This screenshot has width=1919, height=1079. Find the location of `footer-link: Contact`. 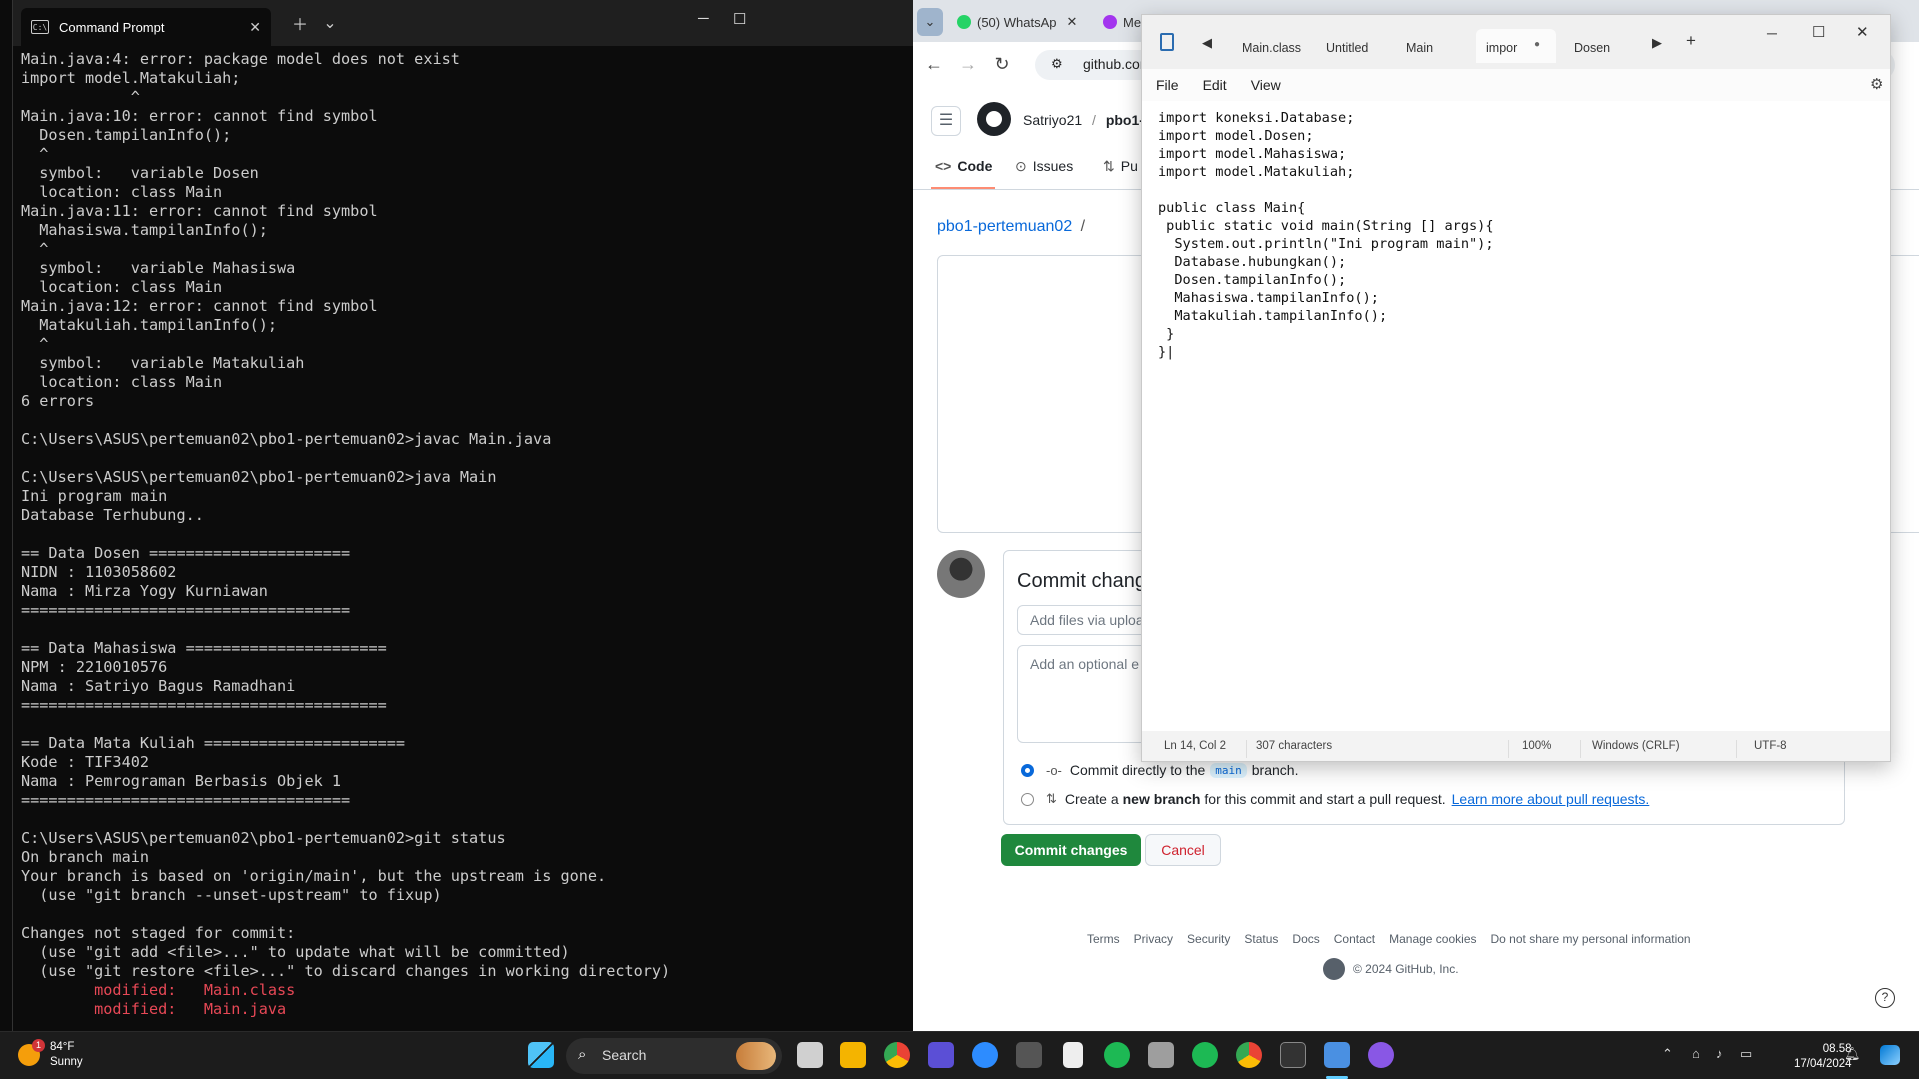

footer-link: Contact is located at coordinates (1354, 939).